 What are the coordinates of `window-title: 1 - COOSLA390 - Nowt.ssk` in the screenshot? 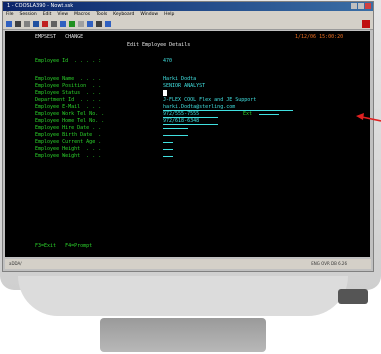 It's located at (40, 6).